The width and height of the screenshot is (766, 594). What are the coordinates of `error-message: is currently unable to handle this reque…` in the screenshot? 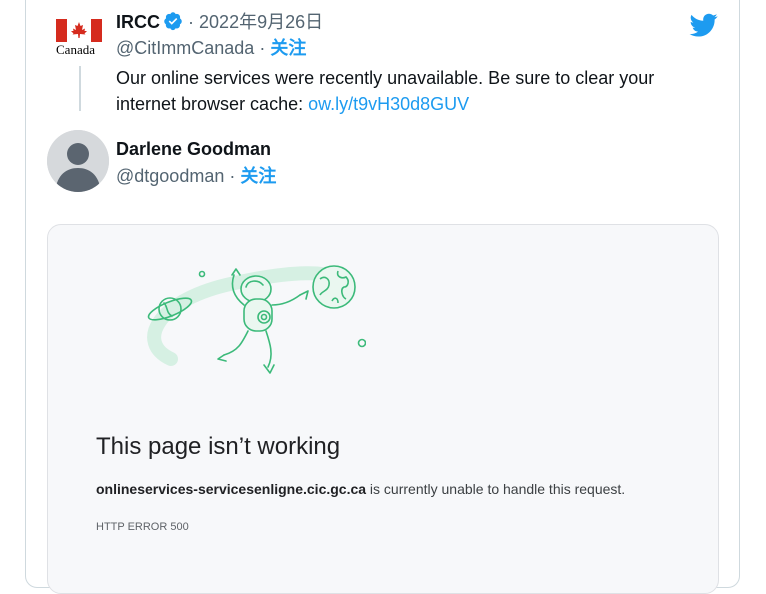 It's located at (496, 489).